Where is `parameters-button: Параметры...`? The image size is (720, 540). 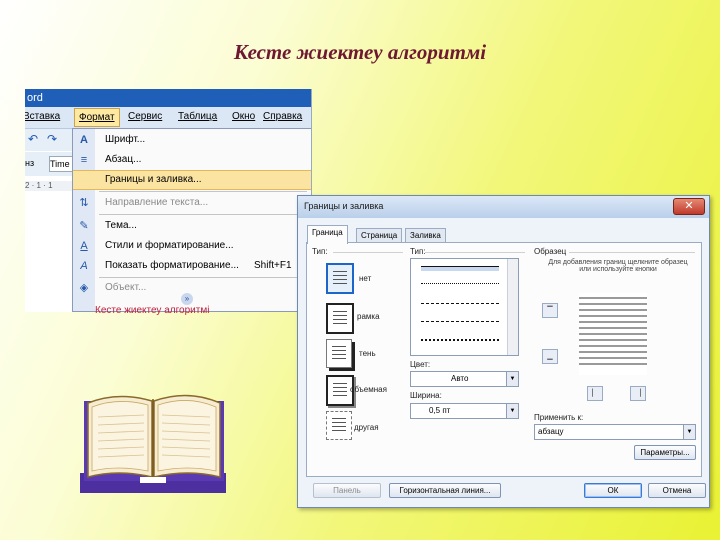
parameters-button: Параметры... is located at coordinates (665, 452).